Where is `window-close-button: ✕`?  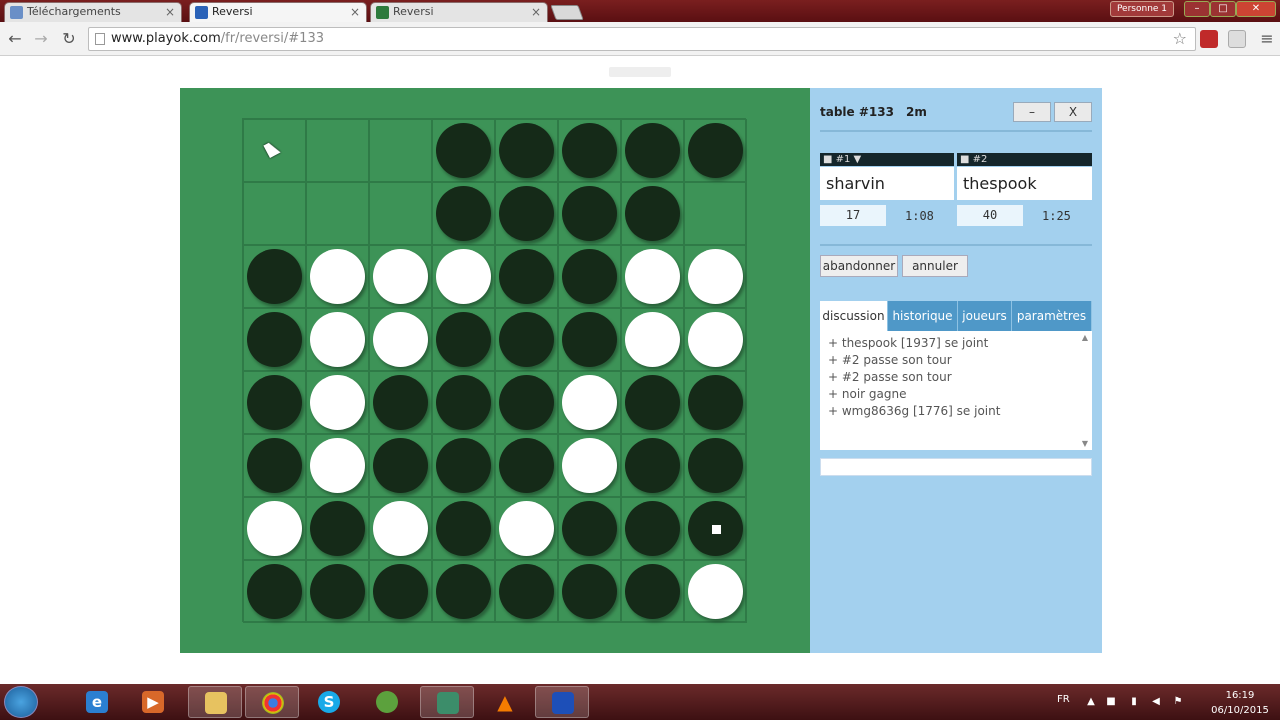 window-close-button: ✕ is located at coordinates (1256, 9).